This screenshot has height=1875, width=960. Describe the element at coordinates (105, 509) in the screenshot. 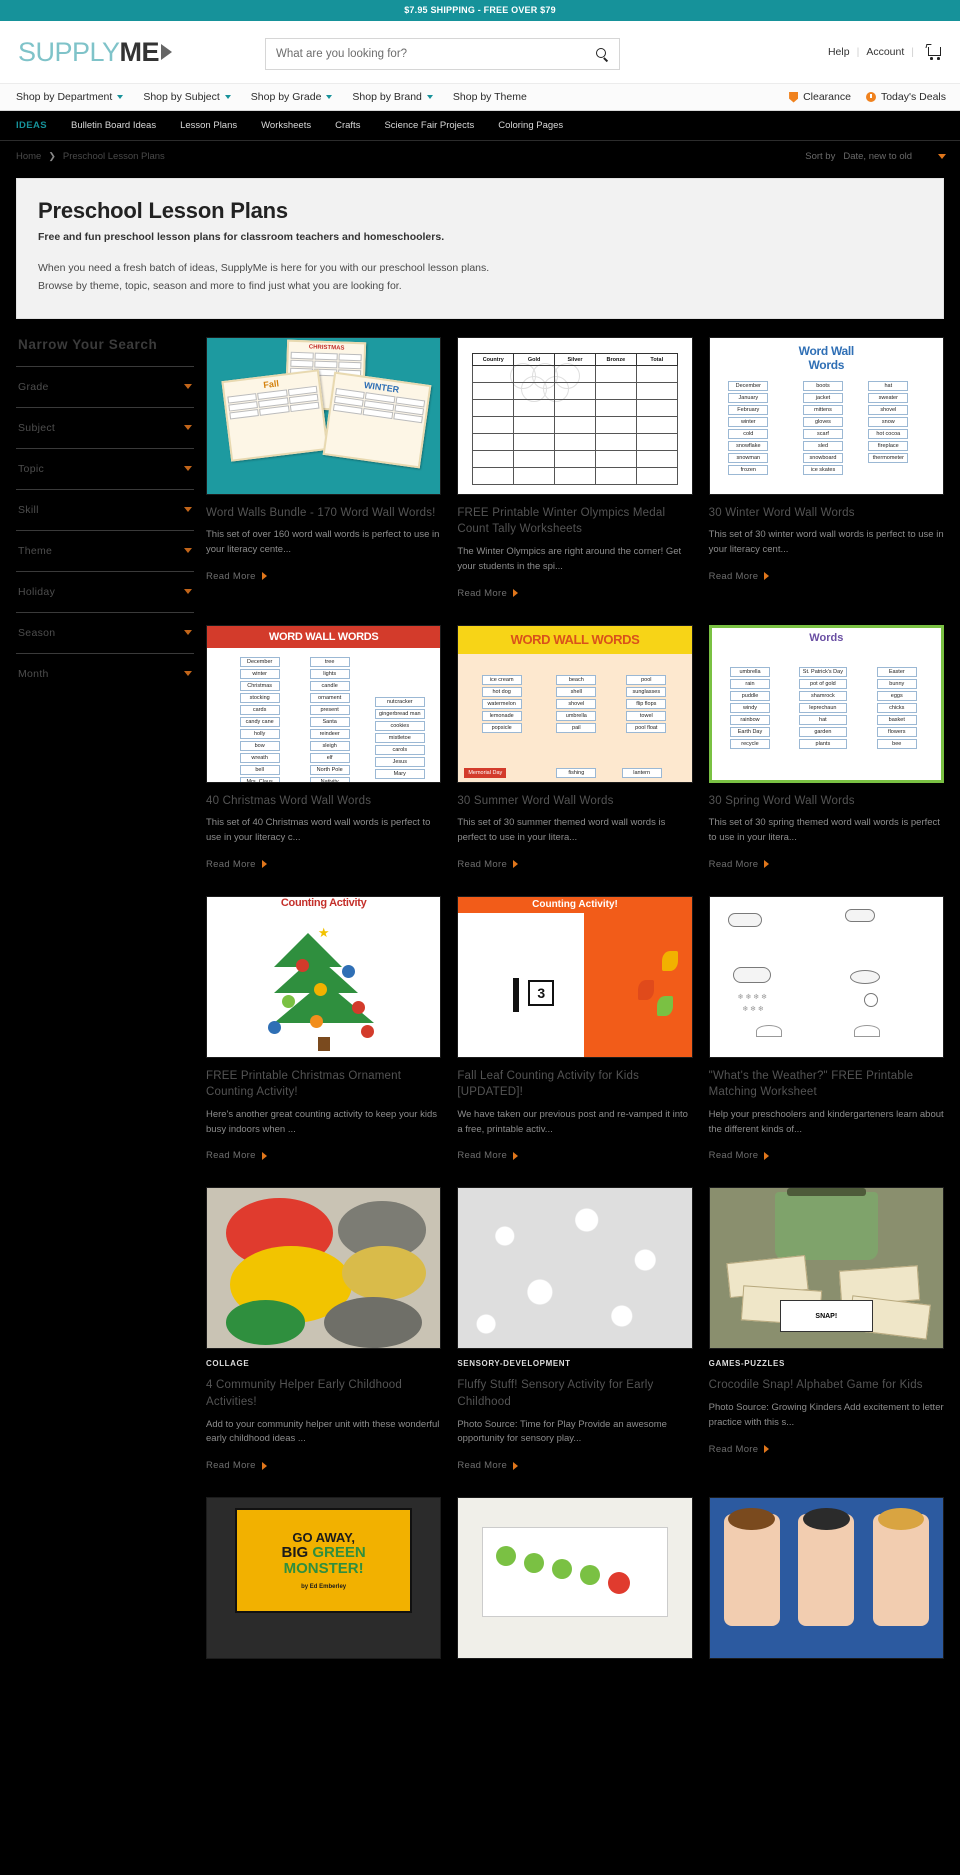

I see `filter-skill: Skill` at that location.